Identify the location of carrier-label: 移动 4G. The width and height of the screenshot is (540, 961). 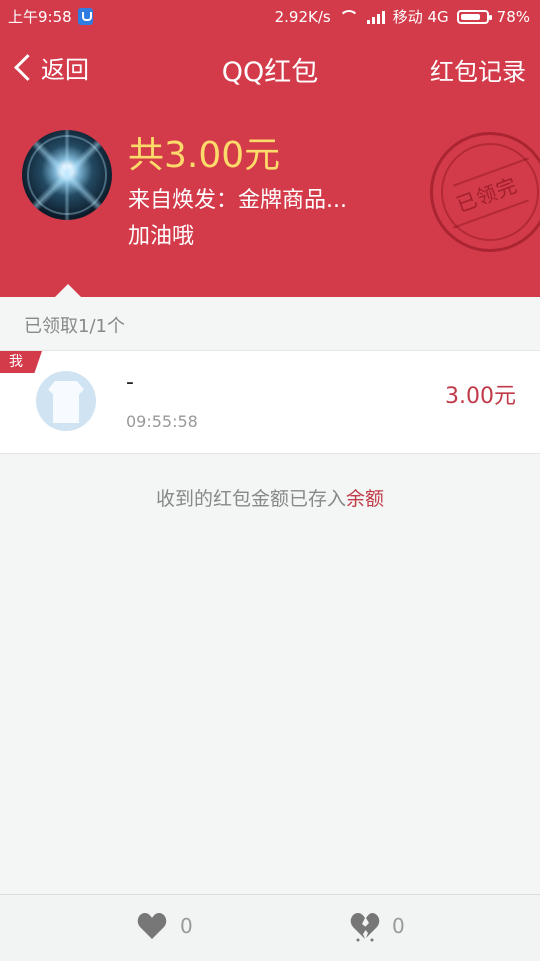
(420, 17).